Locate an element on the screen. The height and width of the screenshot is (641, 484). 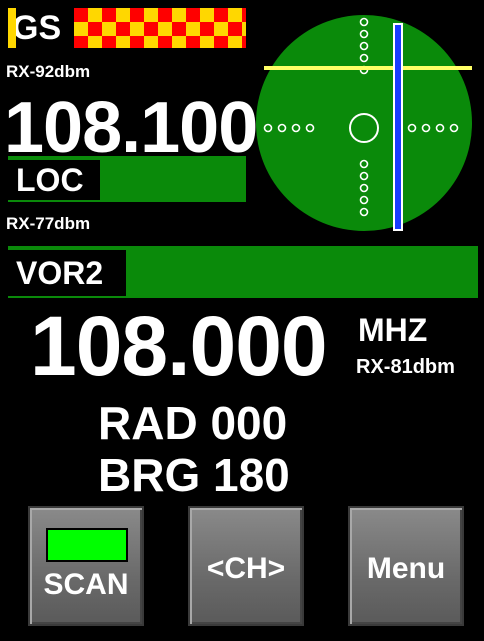
scan-active-indicator is located at coordinates (87, 545).